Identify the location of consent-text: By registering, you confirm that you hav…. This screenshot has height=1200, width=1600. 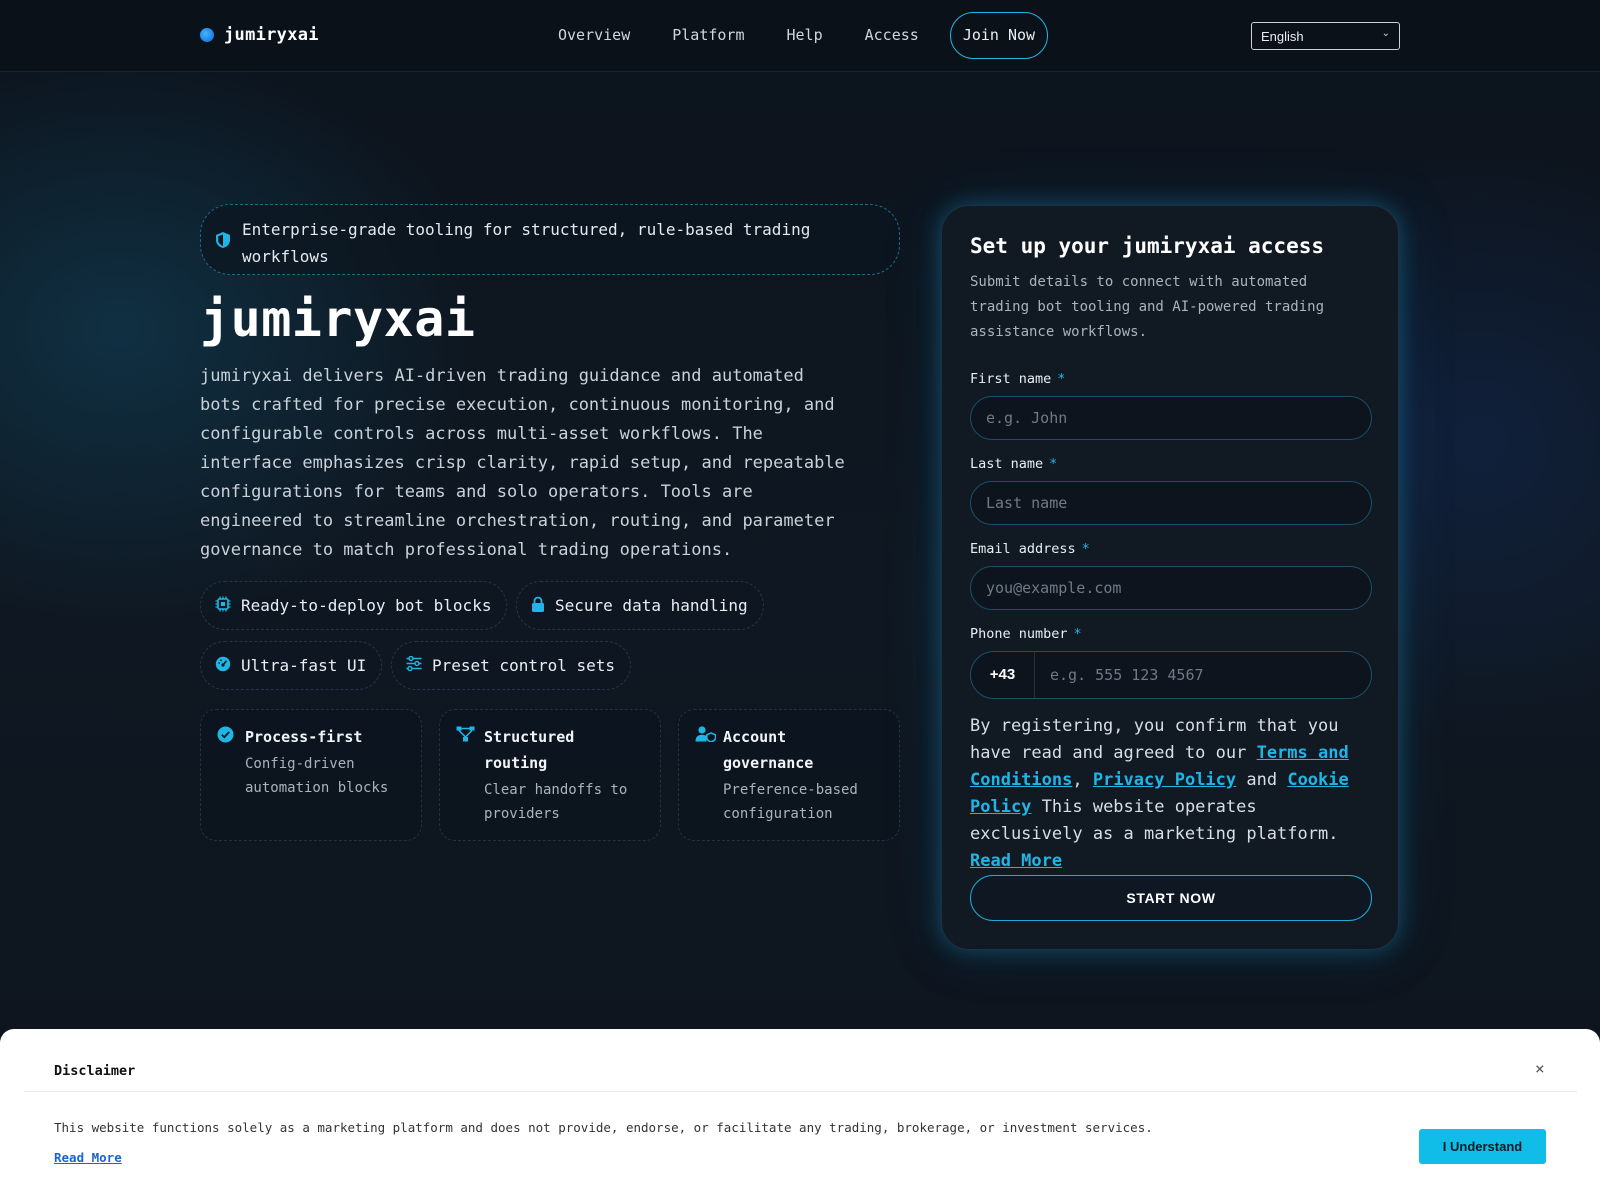
(1172, 794).